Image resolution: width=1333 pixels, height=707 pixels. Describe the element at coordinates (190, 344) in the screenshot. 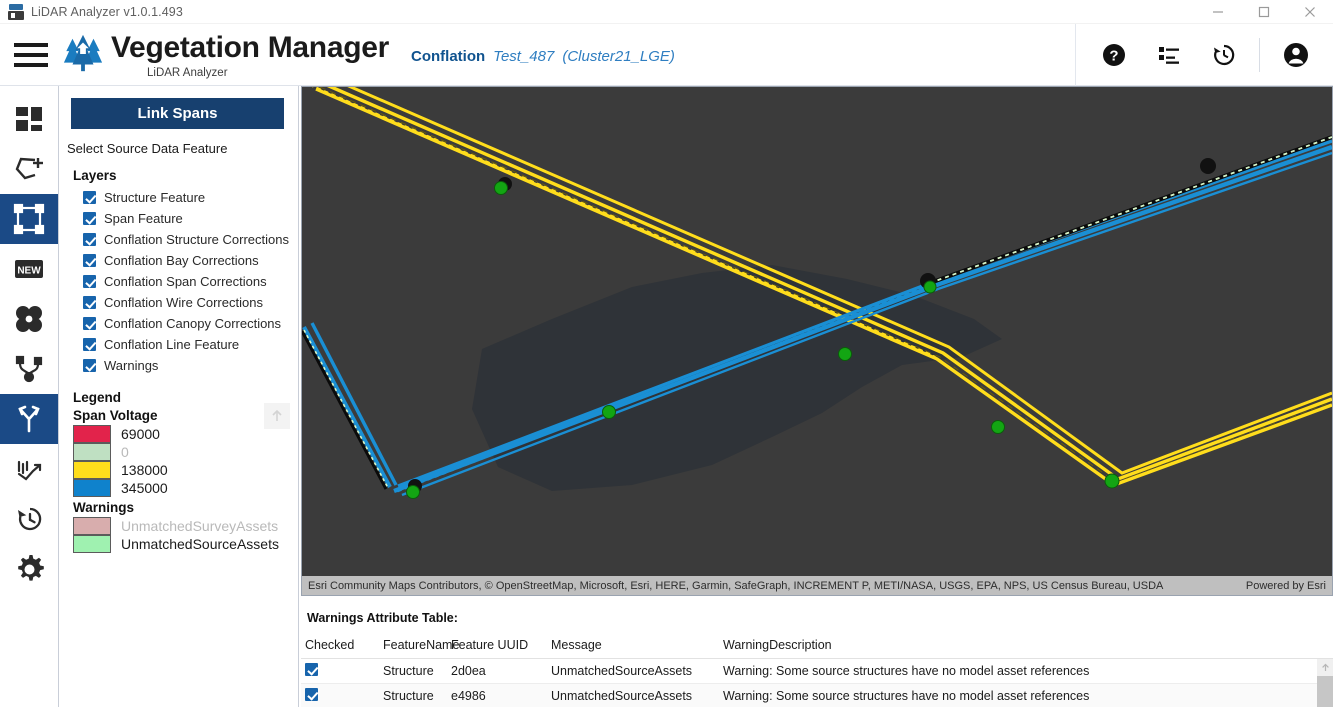

I see `layer-row: Conflation Line Feature` at that location.